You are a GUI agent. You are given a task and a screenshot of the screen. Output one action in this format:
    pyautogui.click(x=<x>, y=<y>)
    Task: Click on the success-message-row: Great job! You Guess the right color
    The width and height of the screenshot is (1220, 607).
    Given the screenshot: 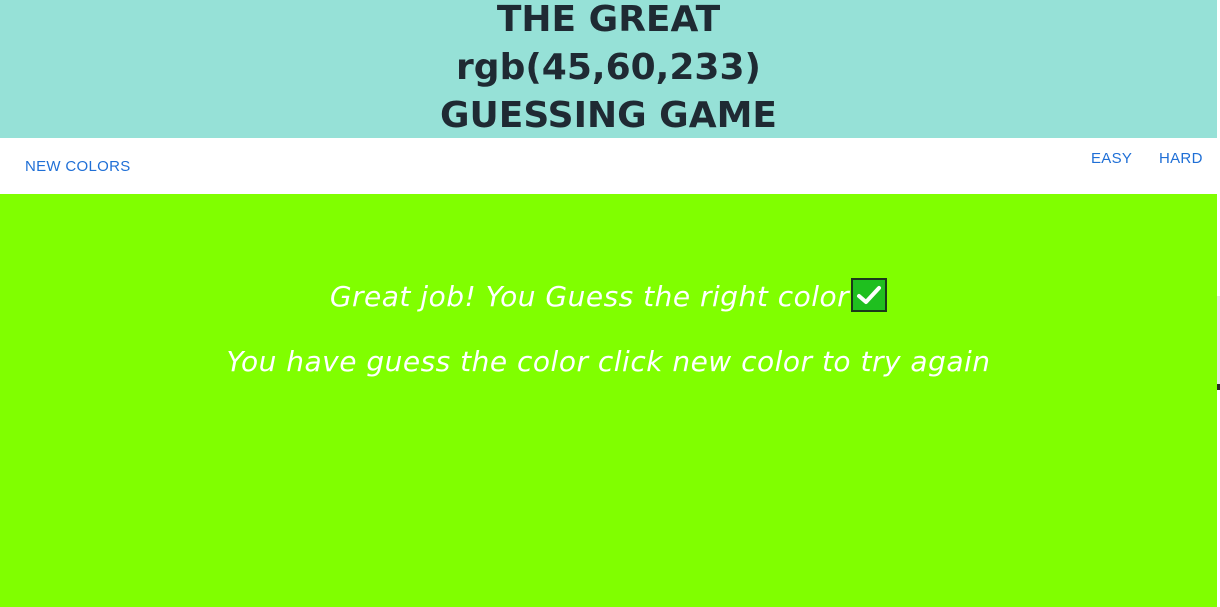 What is the action you would take?
    pyautogui.click(x=608, y=296)
    